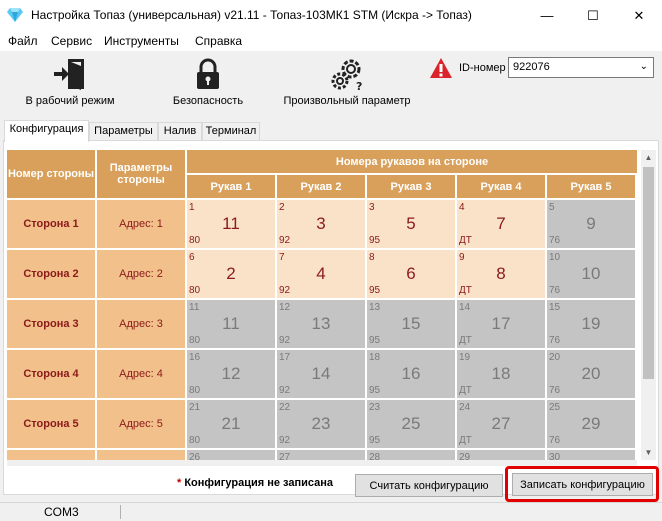 The width and height of the screenshot is (662, 521). What do you see at coordinates (411, 274) in the screenshot?
I see `hose-cell: 8 6 95` at bounding box center [411, 274].